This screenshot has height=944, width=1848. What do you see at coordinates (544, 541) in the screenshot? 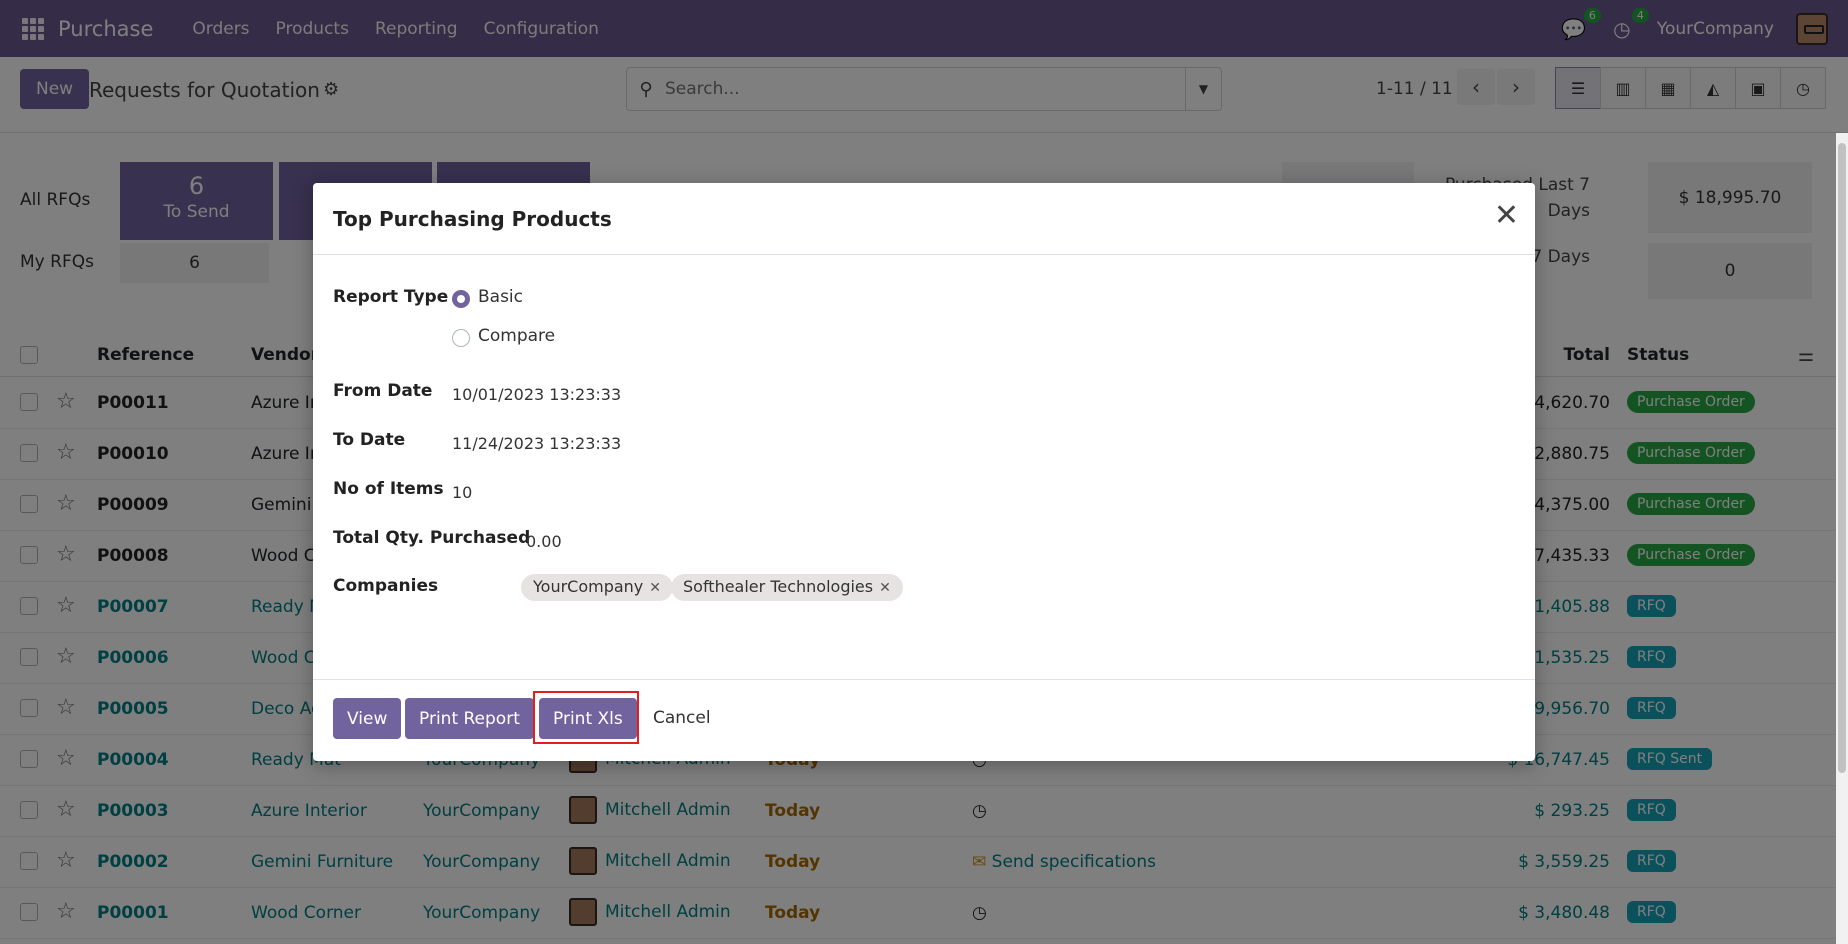
I see `total-qty-field: 0.00` at bounding box center [544, 541].